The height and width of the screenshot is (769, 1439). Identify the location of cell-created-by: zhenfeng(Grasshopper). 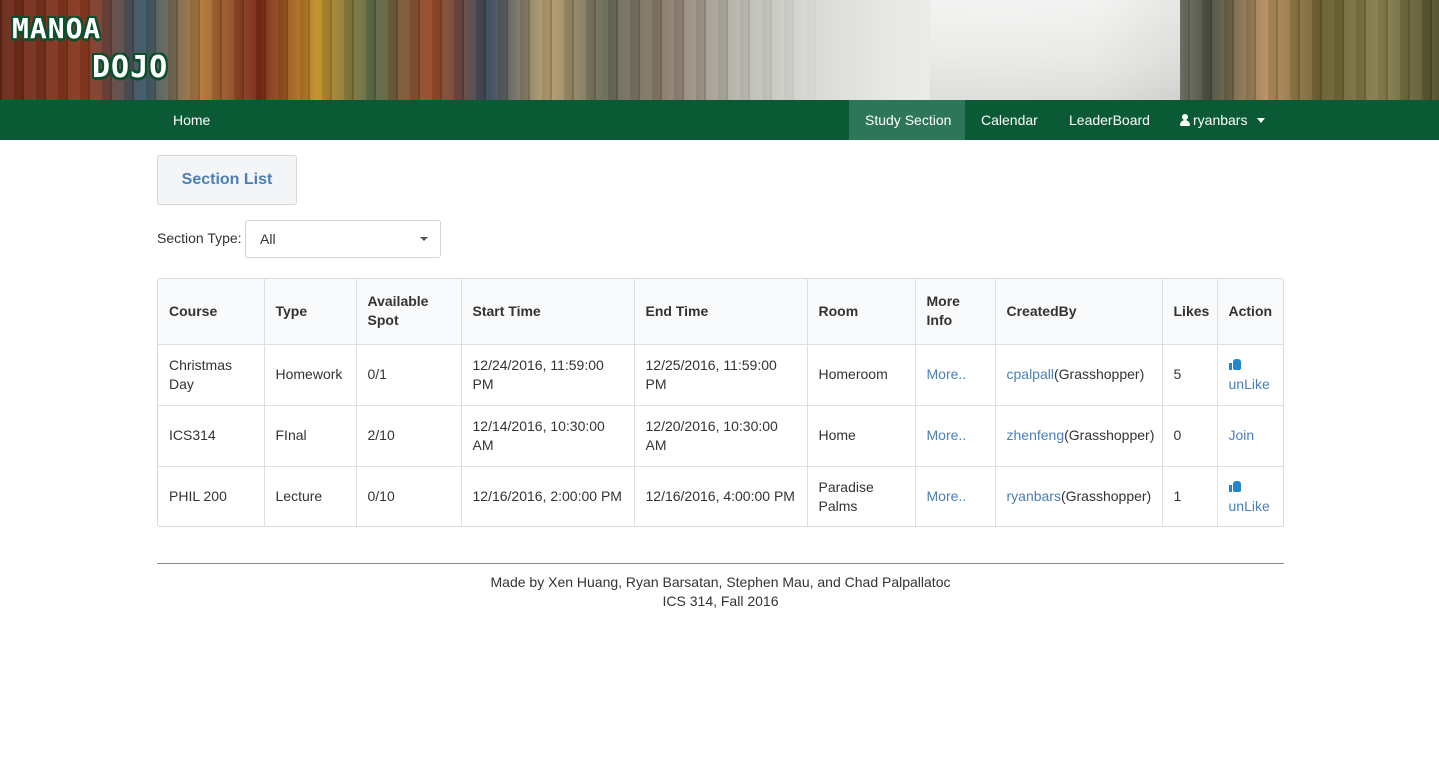
(1079, 435).